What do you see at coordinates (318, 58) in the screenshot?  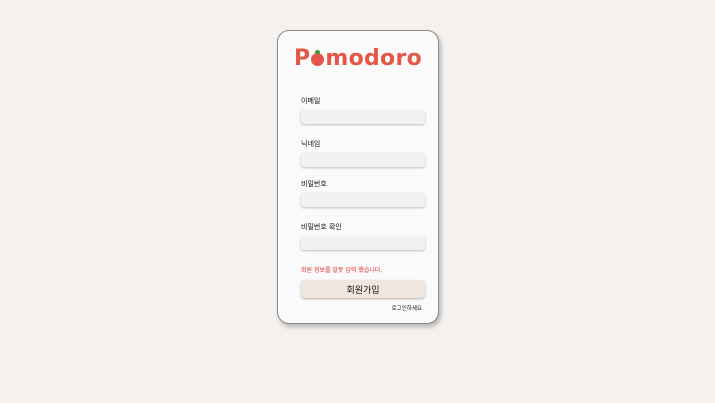 I see `tomato-icon` at bounding box center [318, 58].